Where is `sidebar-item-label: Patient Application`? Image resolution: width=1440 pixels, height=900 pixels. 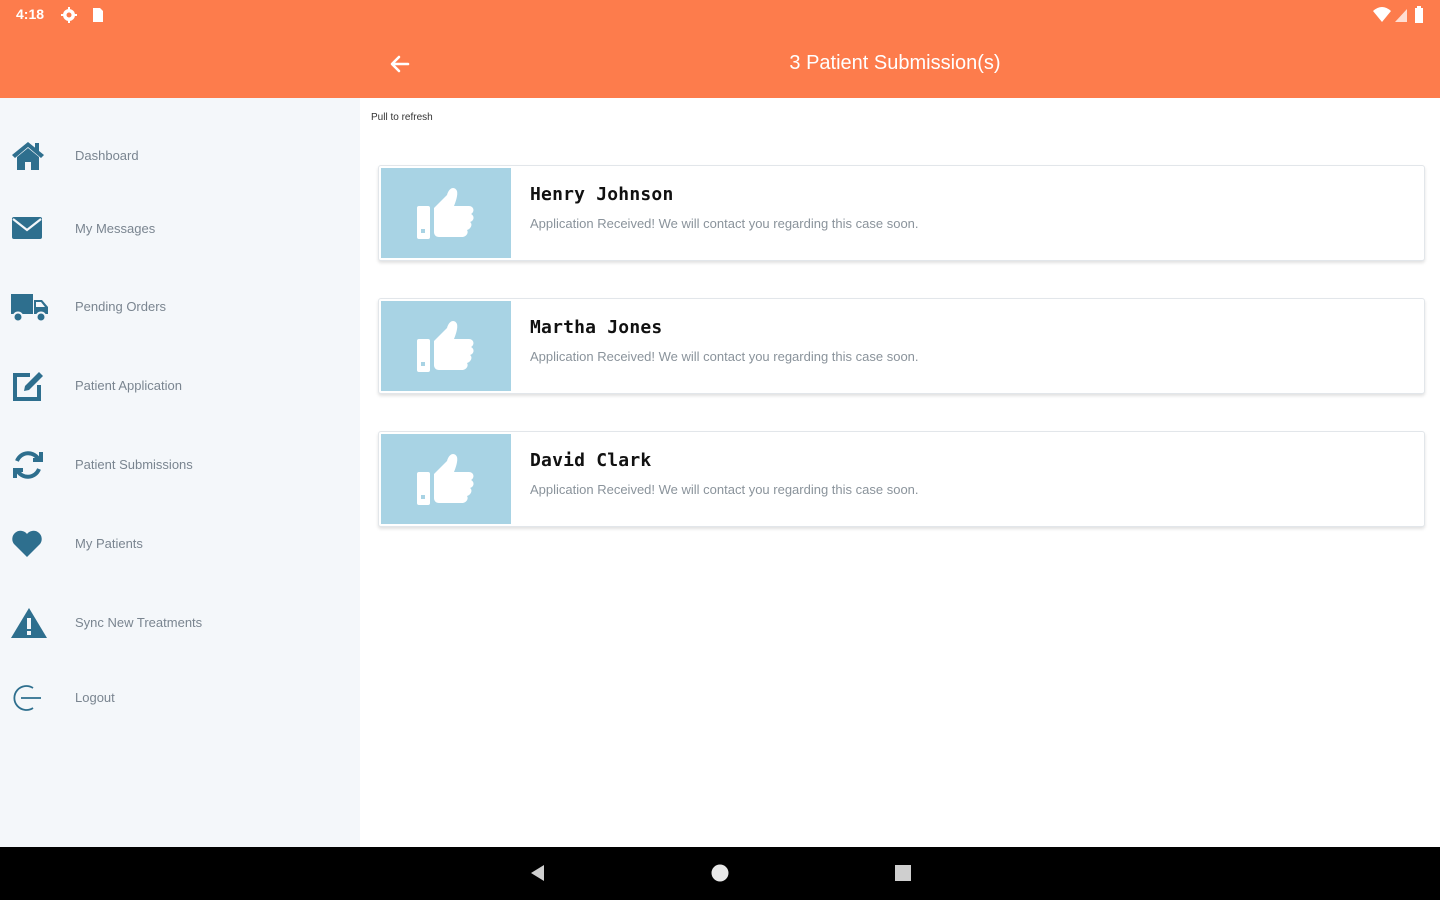
sidebar-item-label: Patient Application is located at coordinates (128, 385).